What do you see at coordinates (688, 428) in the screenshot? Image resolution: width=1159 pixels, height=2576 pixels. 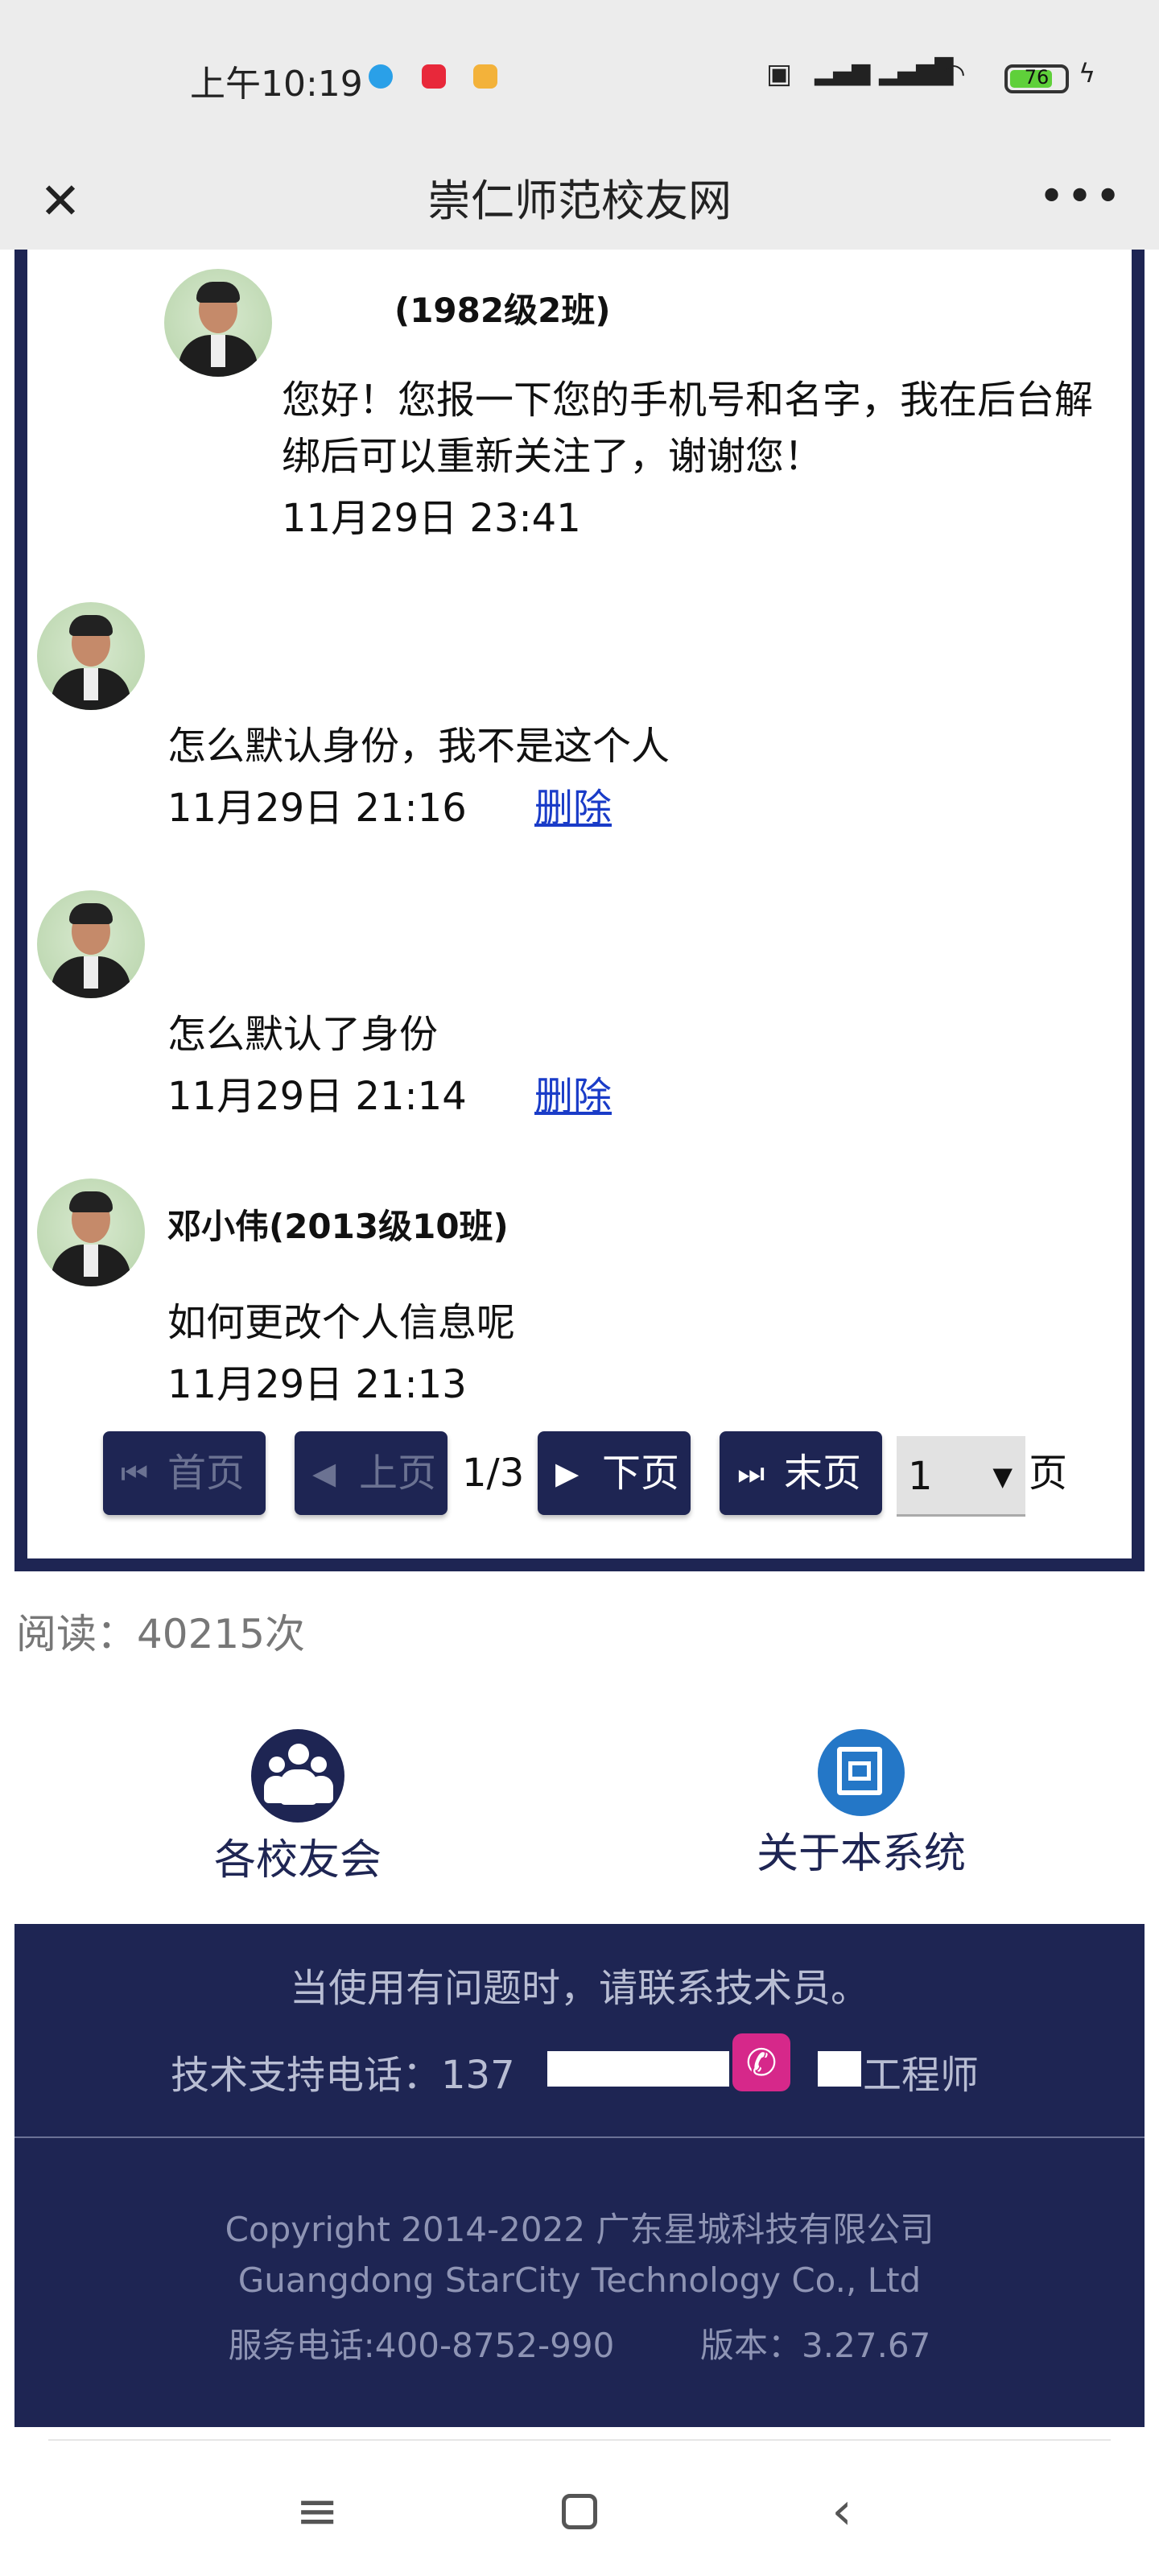 I see `message-text: 您好！您报一下您的手机号和名字，我在后台解绑后可以重新关注了，谢谢您！` at bounding box center [688, 428].